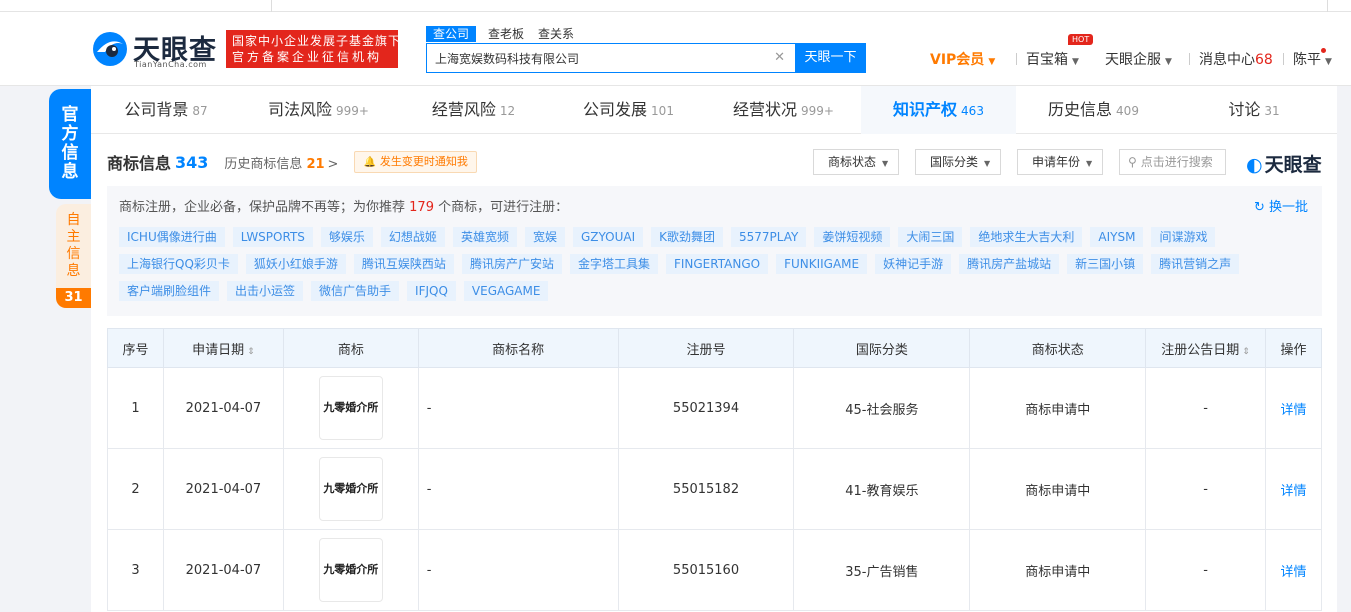 The height and width of the screenshot is (612, 1351). What do you see at coordinates (962, 58) in the screenshot?
I see `vip-menu: VIP会员 ▼` at bounding box center [962, 58].